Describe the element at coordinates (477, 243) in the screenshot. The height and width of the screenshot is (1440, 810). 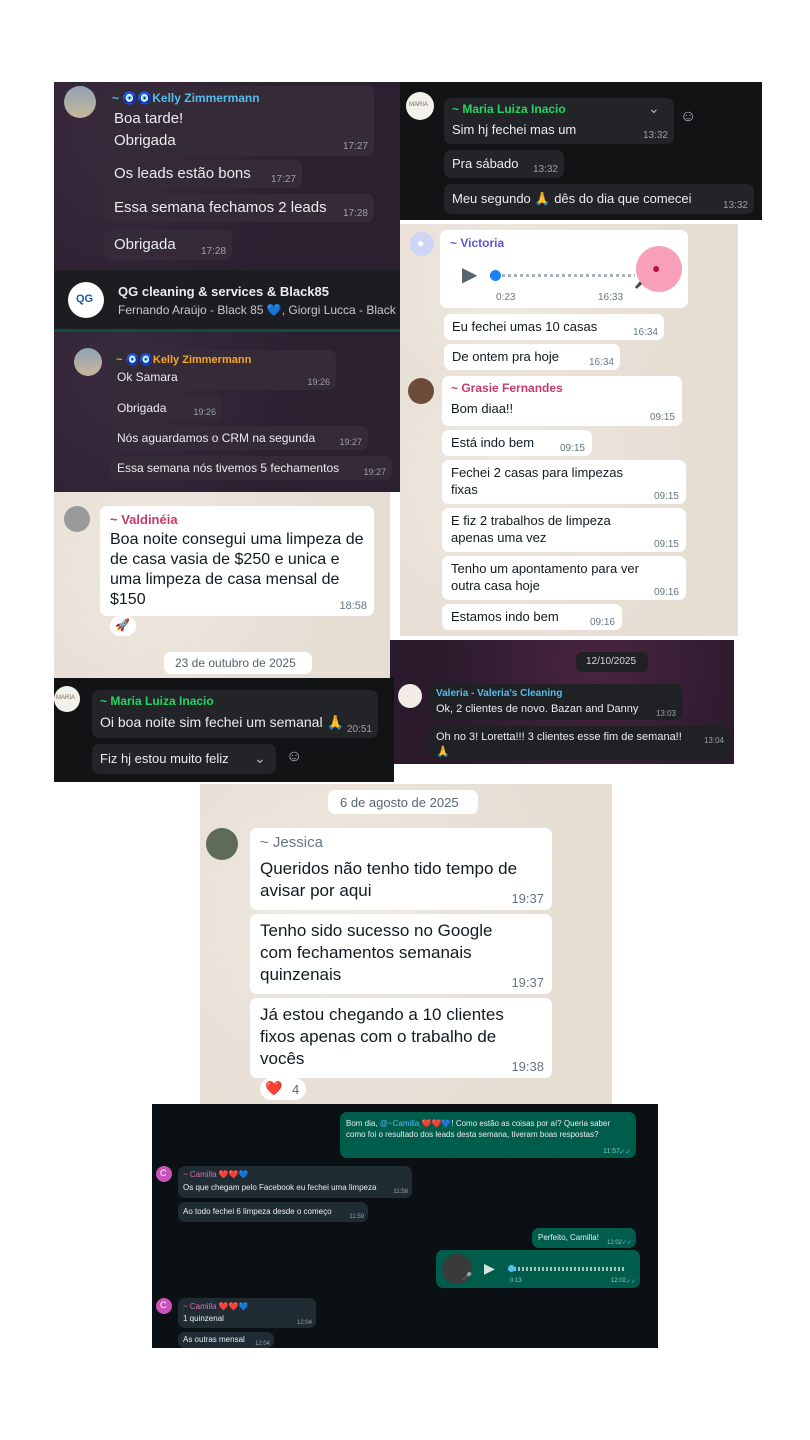
I see `sender-name: ~ Victoria` at that location.